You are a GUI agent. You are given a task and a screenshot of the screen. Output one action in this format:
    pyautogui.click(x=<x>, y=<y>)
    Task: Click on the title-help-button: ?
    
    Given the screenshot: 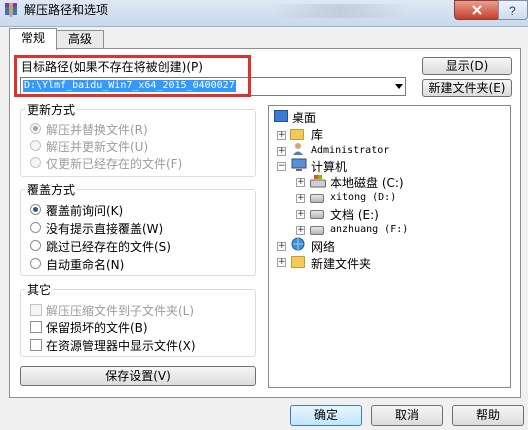 What is the action you would take?
    pyautogui.click(x=513, y=10)
    